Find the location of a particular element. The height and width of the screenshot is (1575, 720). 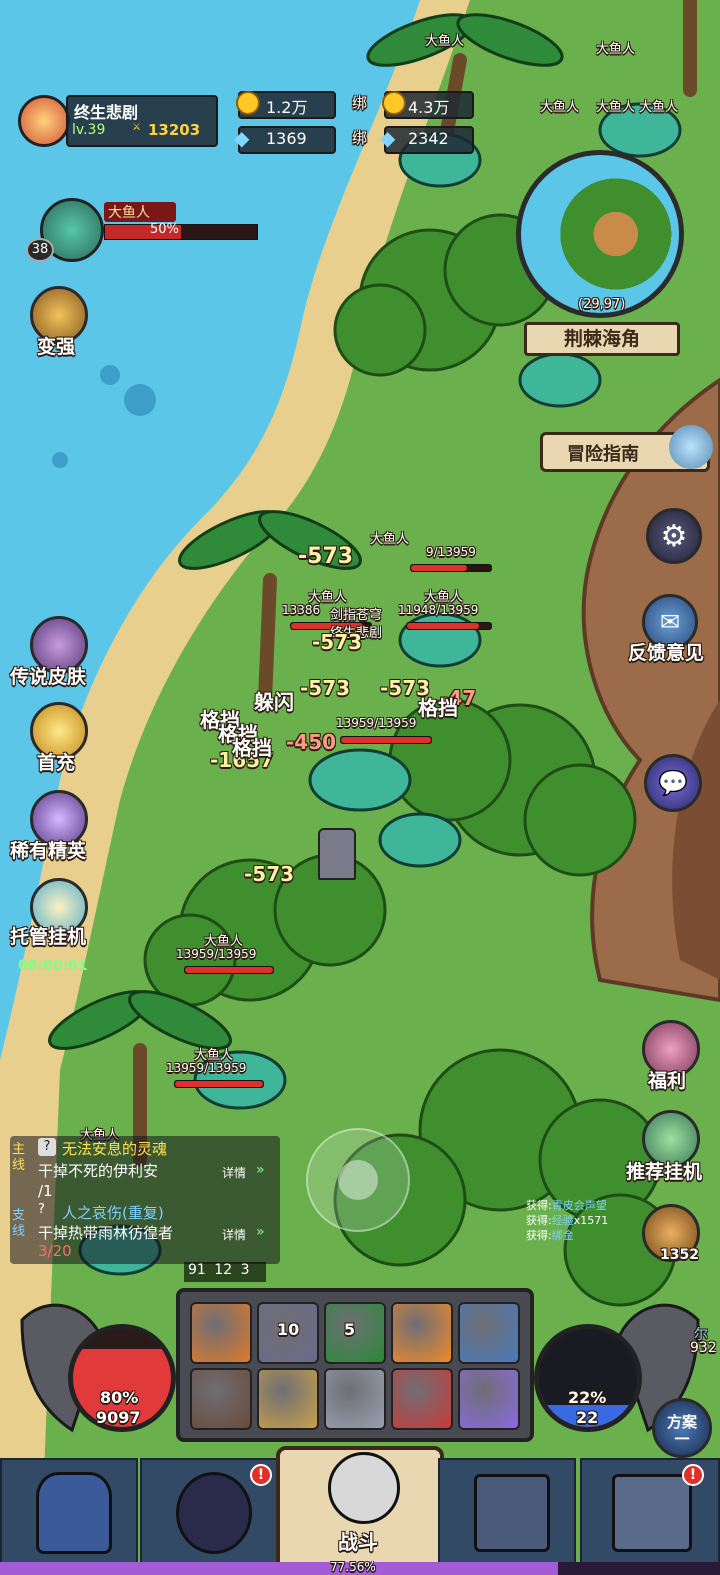

skill-slot-golden-shield-icon is located at coordinates (288, 1399).